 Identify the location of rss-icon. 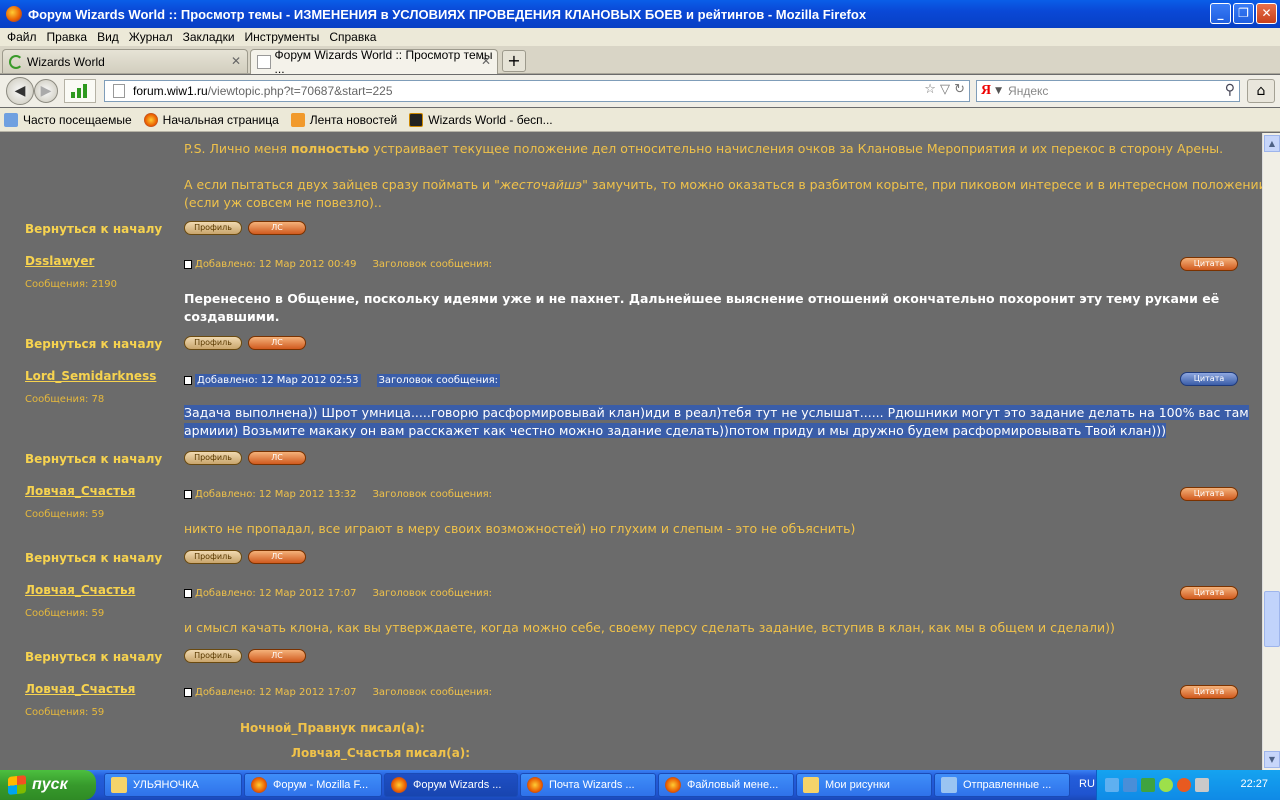
(297, 119).